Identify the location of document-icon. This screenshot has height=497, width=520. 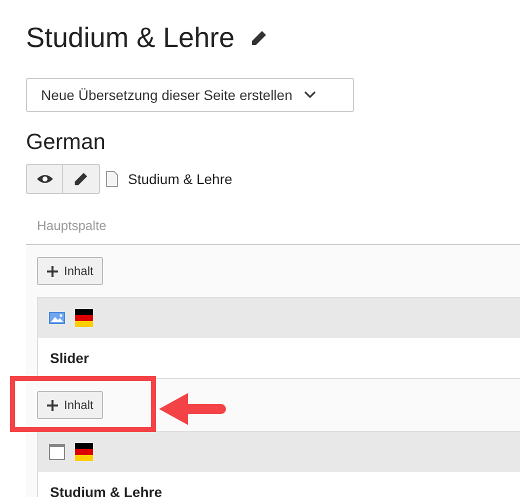
(112, 179).